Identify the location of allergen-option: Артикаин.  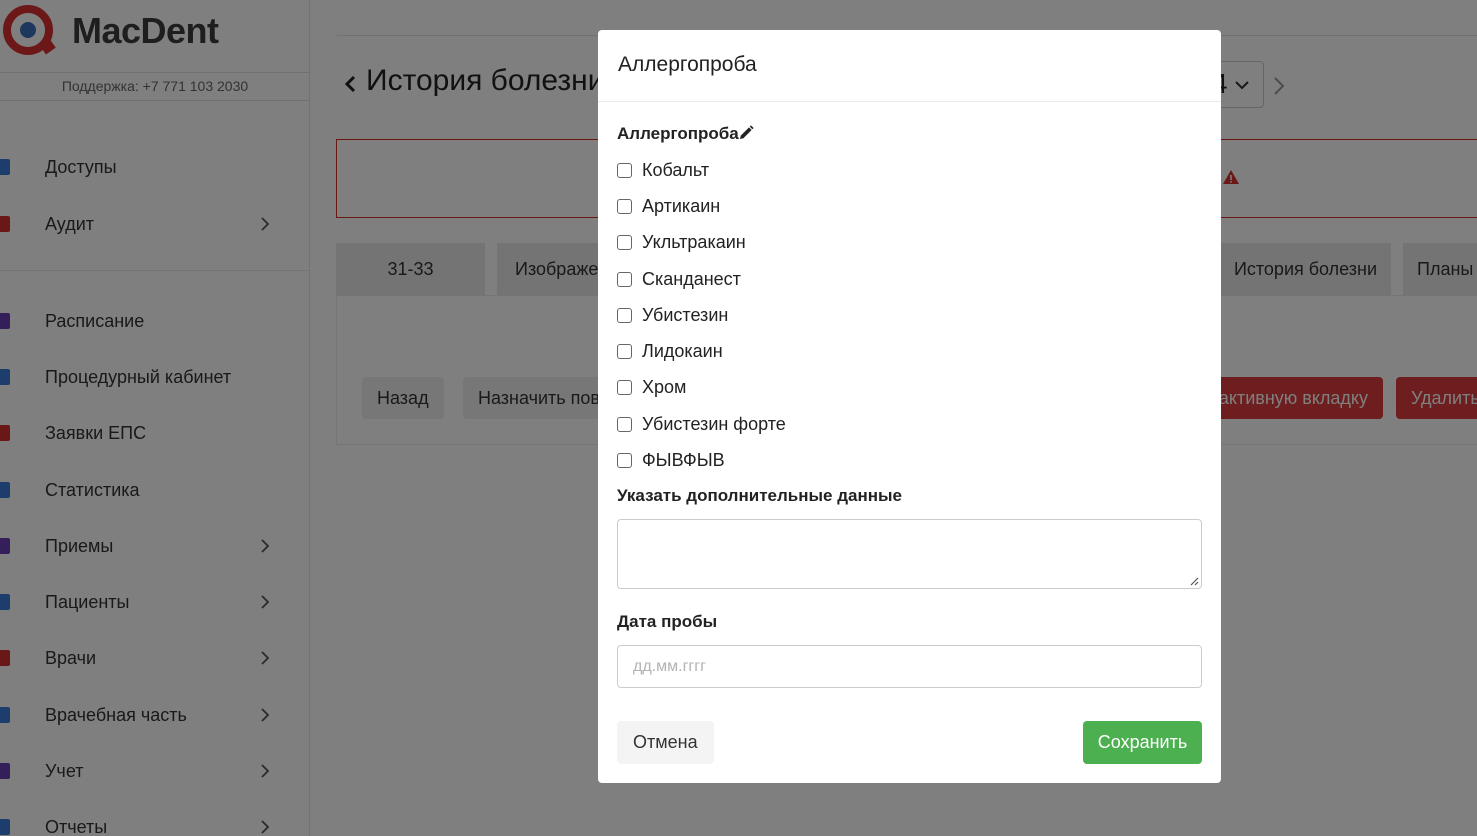
(668, 206).